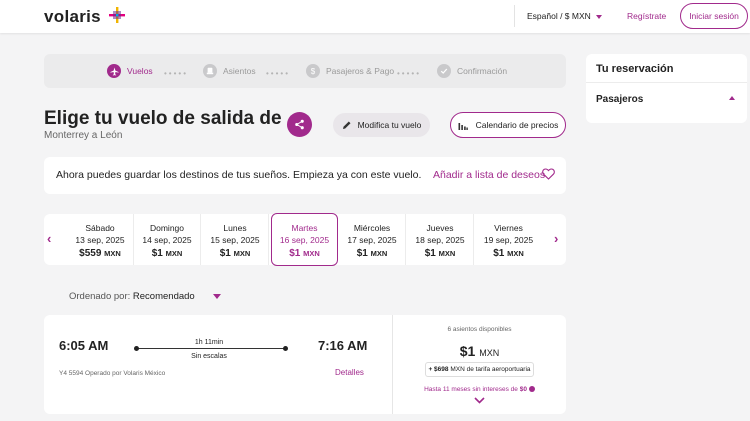 The width and height of the screenshot is (750, 421). Describe the element at coordinates (440, 228) in the screenshot. I see `date-day-name: Jueves` at that location.